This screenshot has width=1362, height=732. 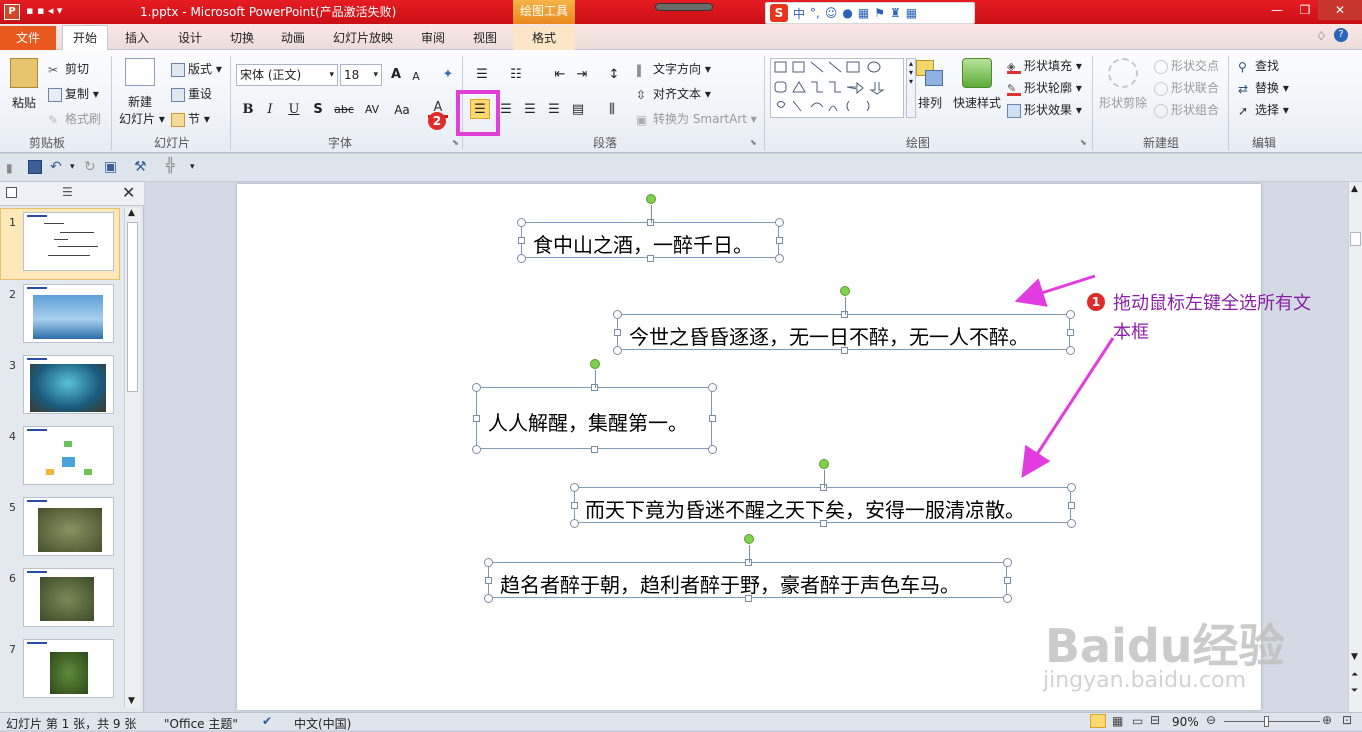 What do you see at coordinates (1145, 680) in the screenshot?
I see `watermark-url: jingyan.baidu.com` at bounding box center [1145, 680].